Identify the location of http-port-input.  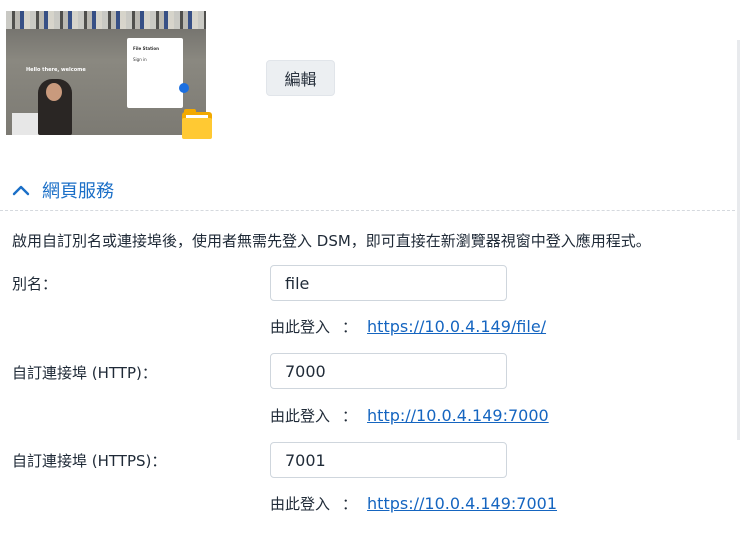
(388, 371).